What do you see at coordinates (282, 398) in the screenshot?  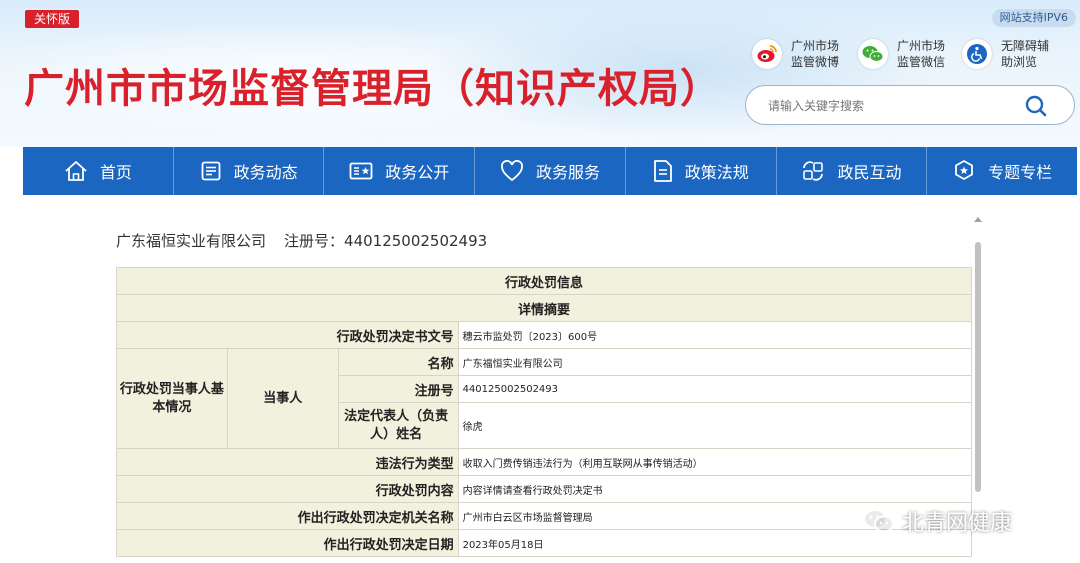 I see `party-label: 当事人` at bounding box center [282, 398].